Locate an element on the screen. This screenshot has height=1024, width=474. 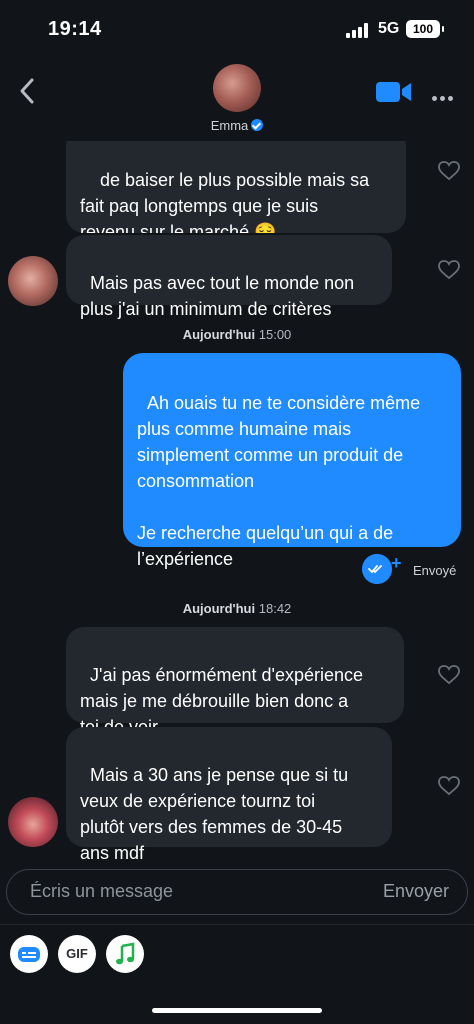
read-receipt-icon is located at coordinates (377, 569).